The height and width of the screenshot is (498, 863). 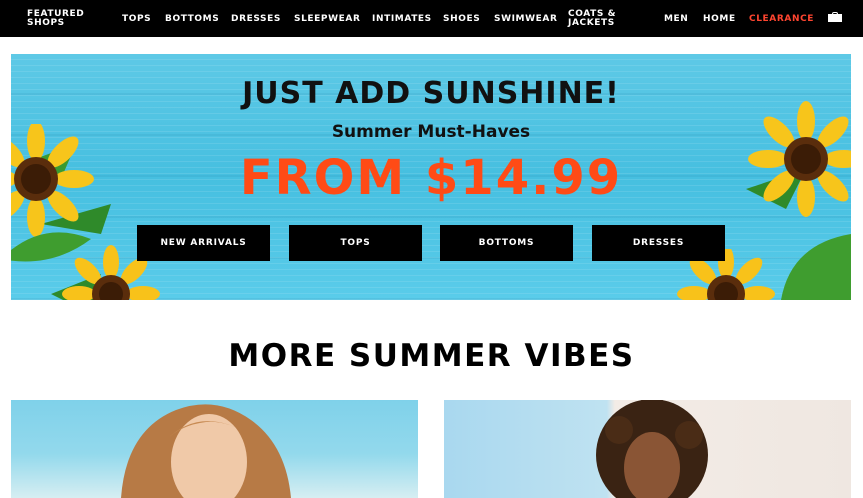 I want to click on bottoms-button: BOTTOMS, so click(x=506, y=243).